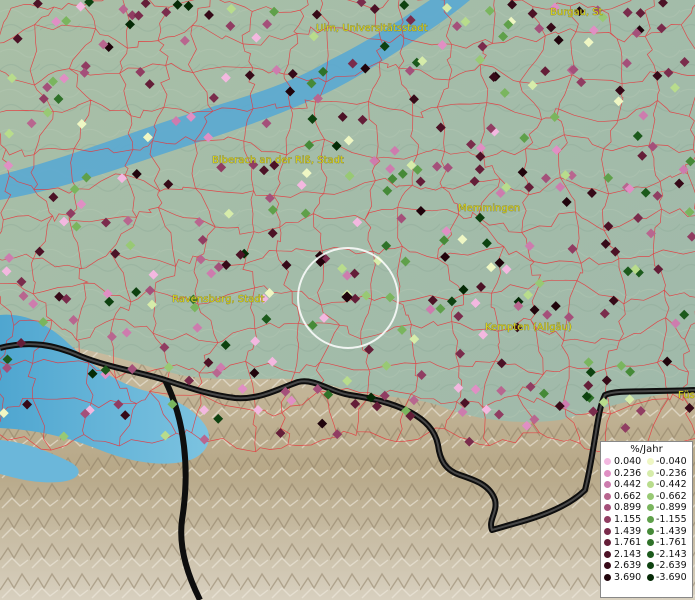 The width and height of the screenshot is (695, 600). Describe the element at coordinates (671, 461) in the screenshot. I see `legend-value-negative: -0.040` at that location.